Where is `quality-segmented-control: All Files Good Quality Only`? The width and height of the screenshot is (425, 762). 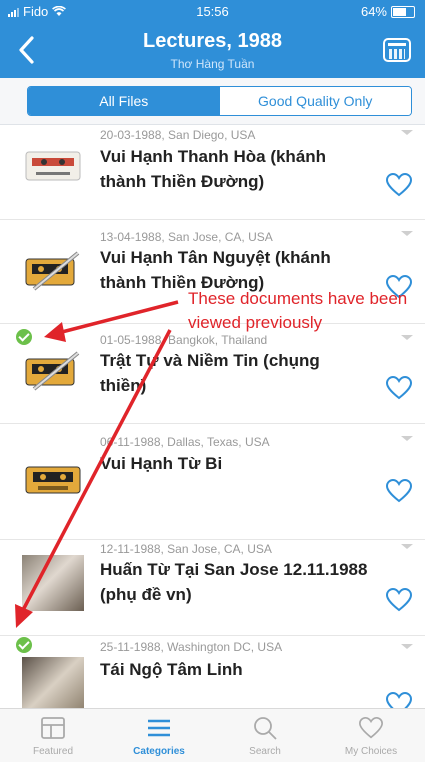 quality-segmented-control: All Files Good Quality Only is located at coordinates (219, 101).